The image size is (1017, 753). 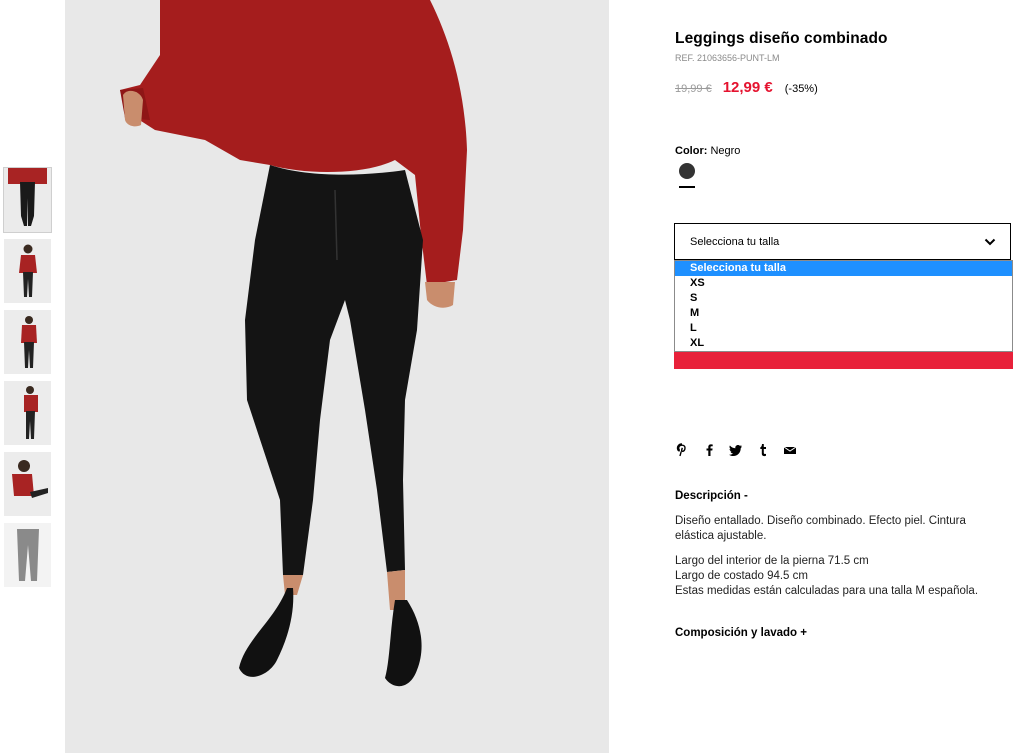 What do you see at coordinates (781, 38) in the screenshot?
I see `product-title: Leggings diseño combinado` at bounding box center [781, 38].